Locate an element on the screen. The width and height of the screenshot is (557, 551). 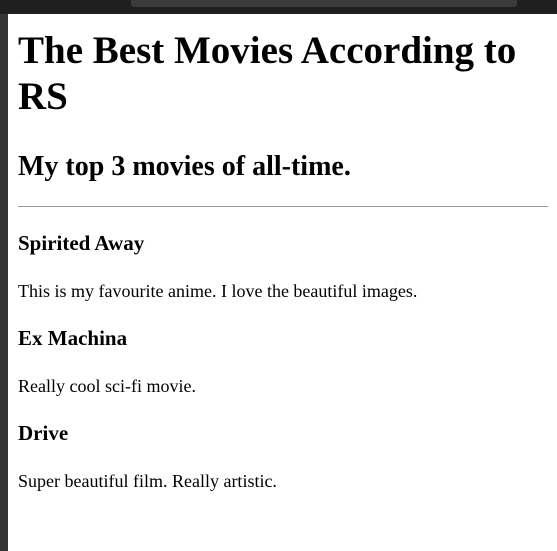
browser-top-bar is located at coordinates (278, 7).